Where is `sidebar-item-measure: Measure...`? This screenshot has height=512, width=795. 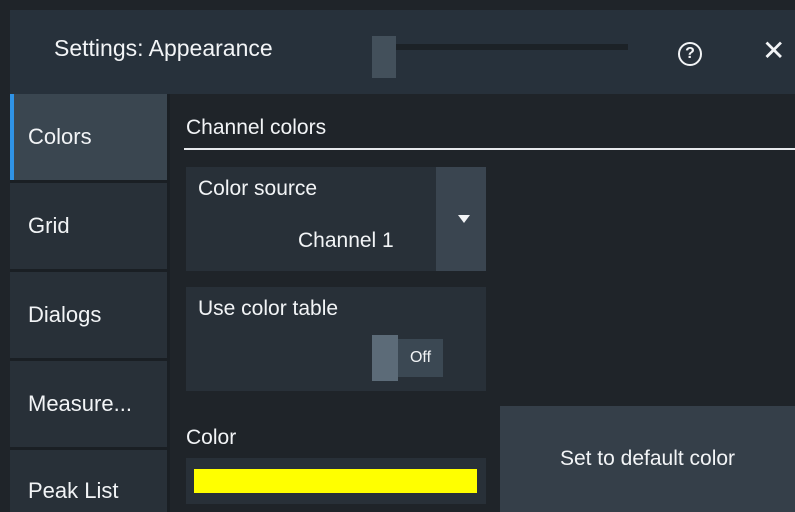 sidebar-item-measure: Measure... is located at coordinates (88, 404).